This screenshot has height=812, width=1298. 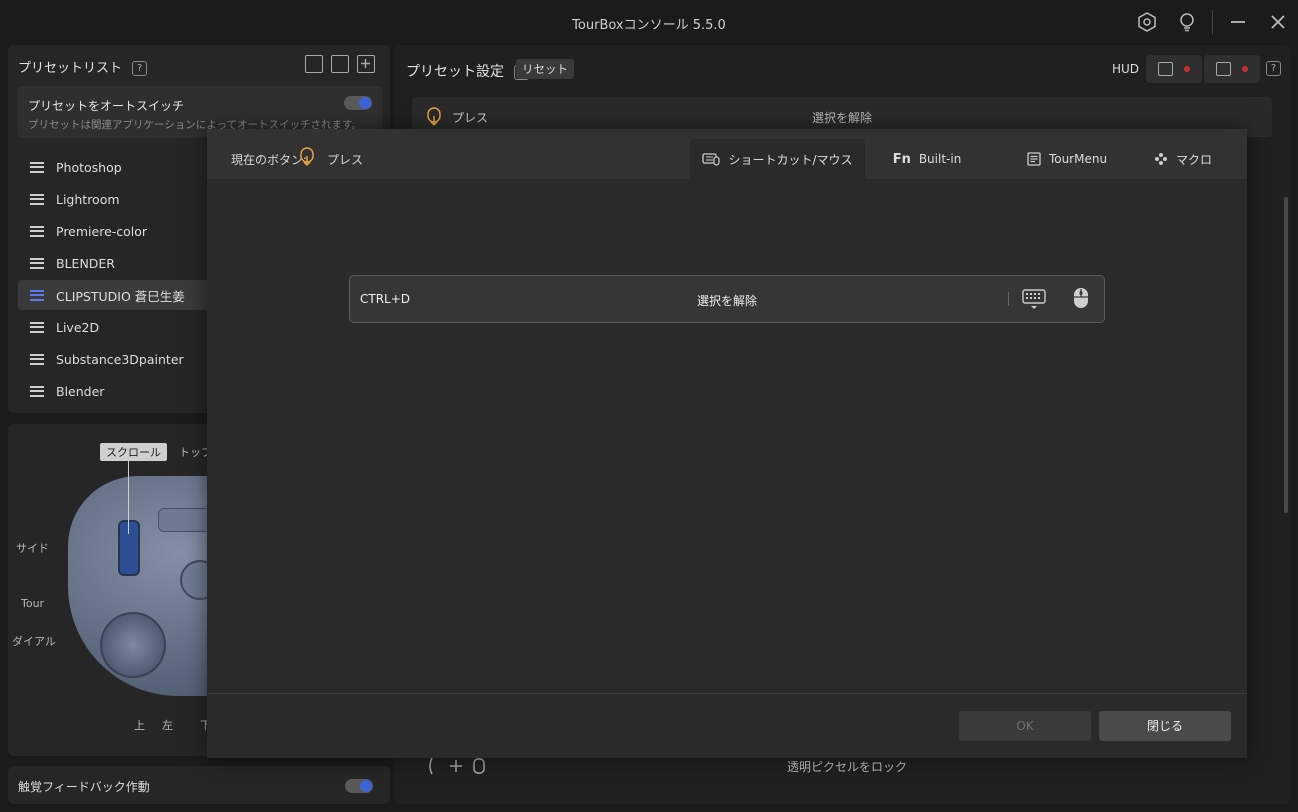 I want to click on current-button-name: プレス, so click(x=345, y=160).